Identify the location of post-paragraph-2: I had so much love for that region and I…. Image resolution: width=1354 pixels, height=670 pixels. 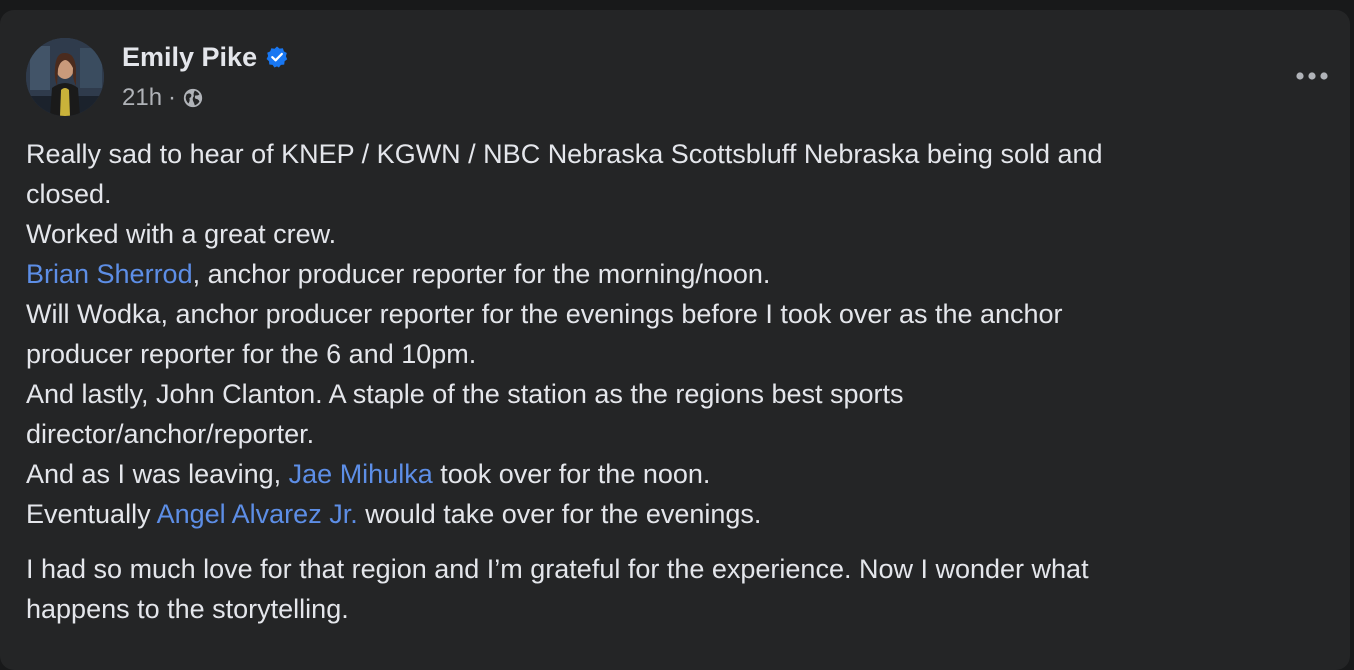
(676, 589).